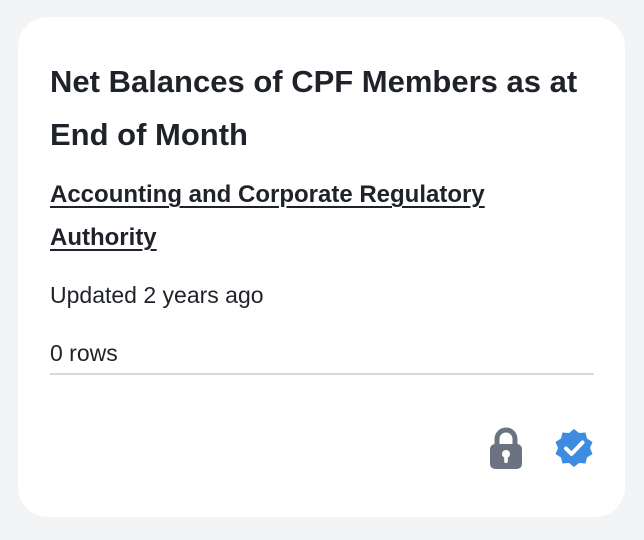  I want to click on row-count: 0 rows, so click(84, 353).